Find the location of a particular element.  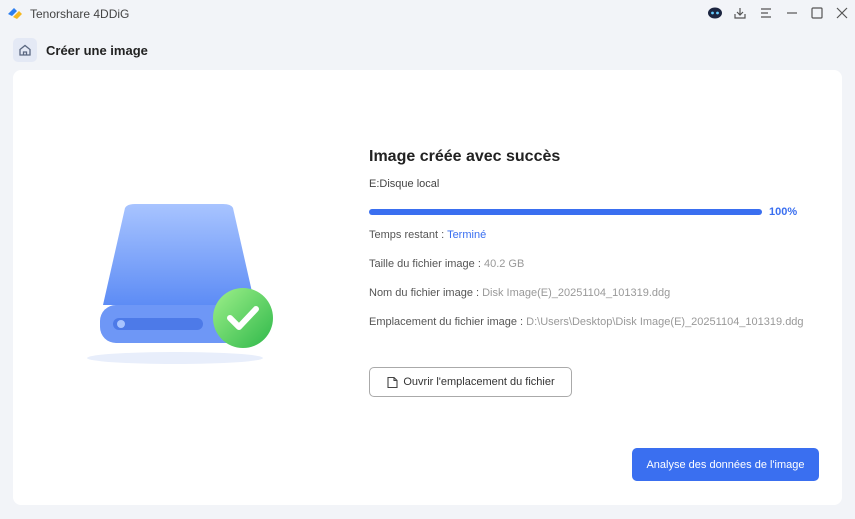

progress-percent: 100% is located at coordinates (783, 212).